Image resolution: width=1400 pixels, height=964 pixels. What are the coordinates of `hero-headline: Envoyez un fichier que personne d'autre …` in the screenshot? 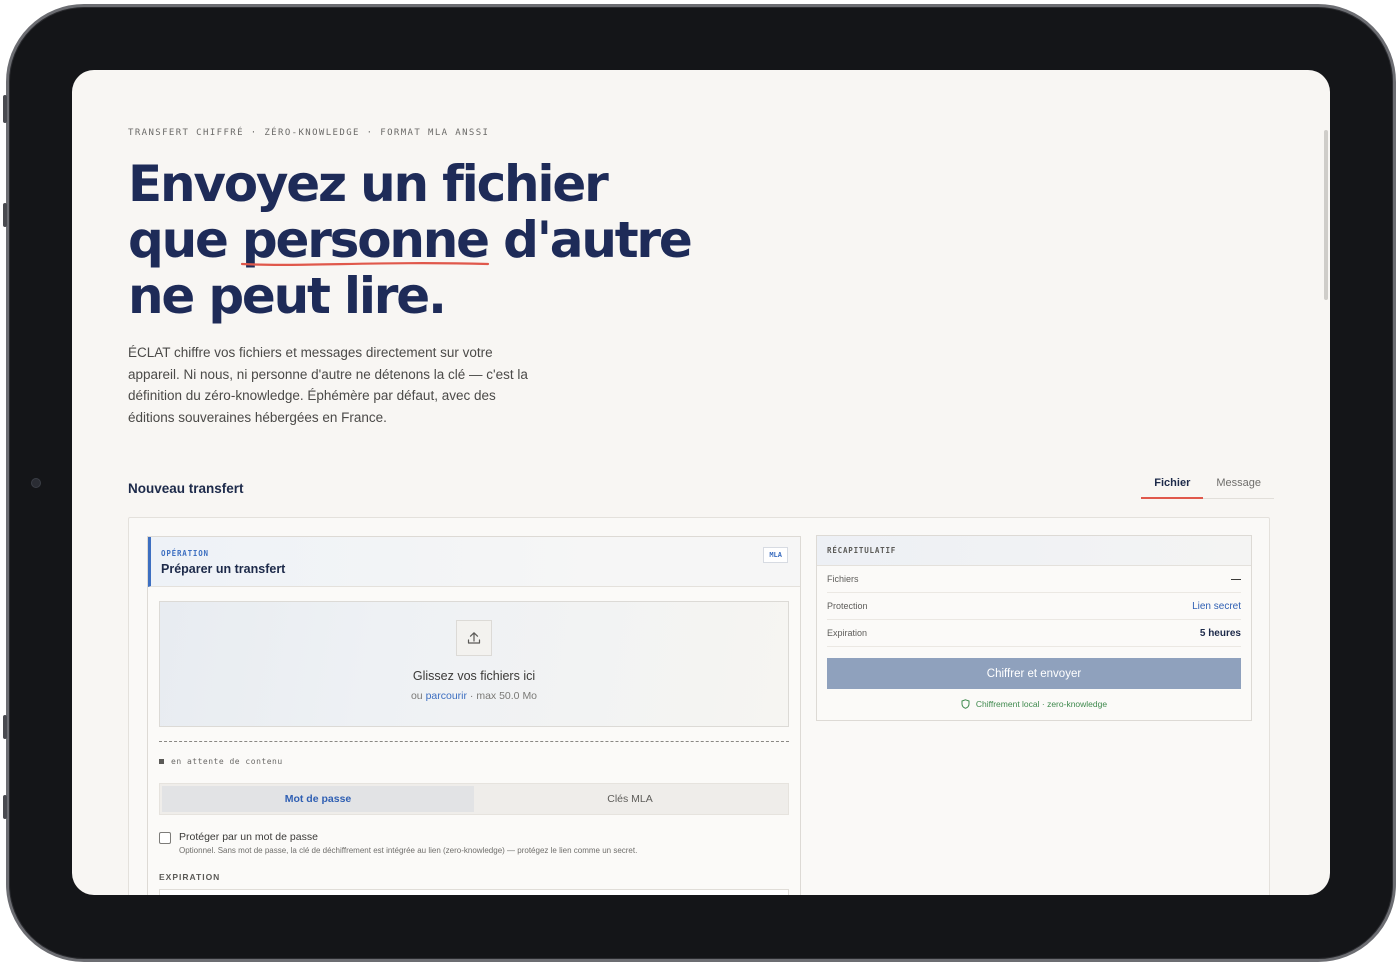 It's located at (428, 240).